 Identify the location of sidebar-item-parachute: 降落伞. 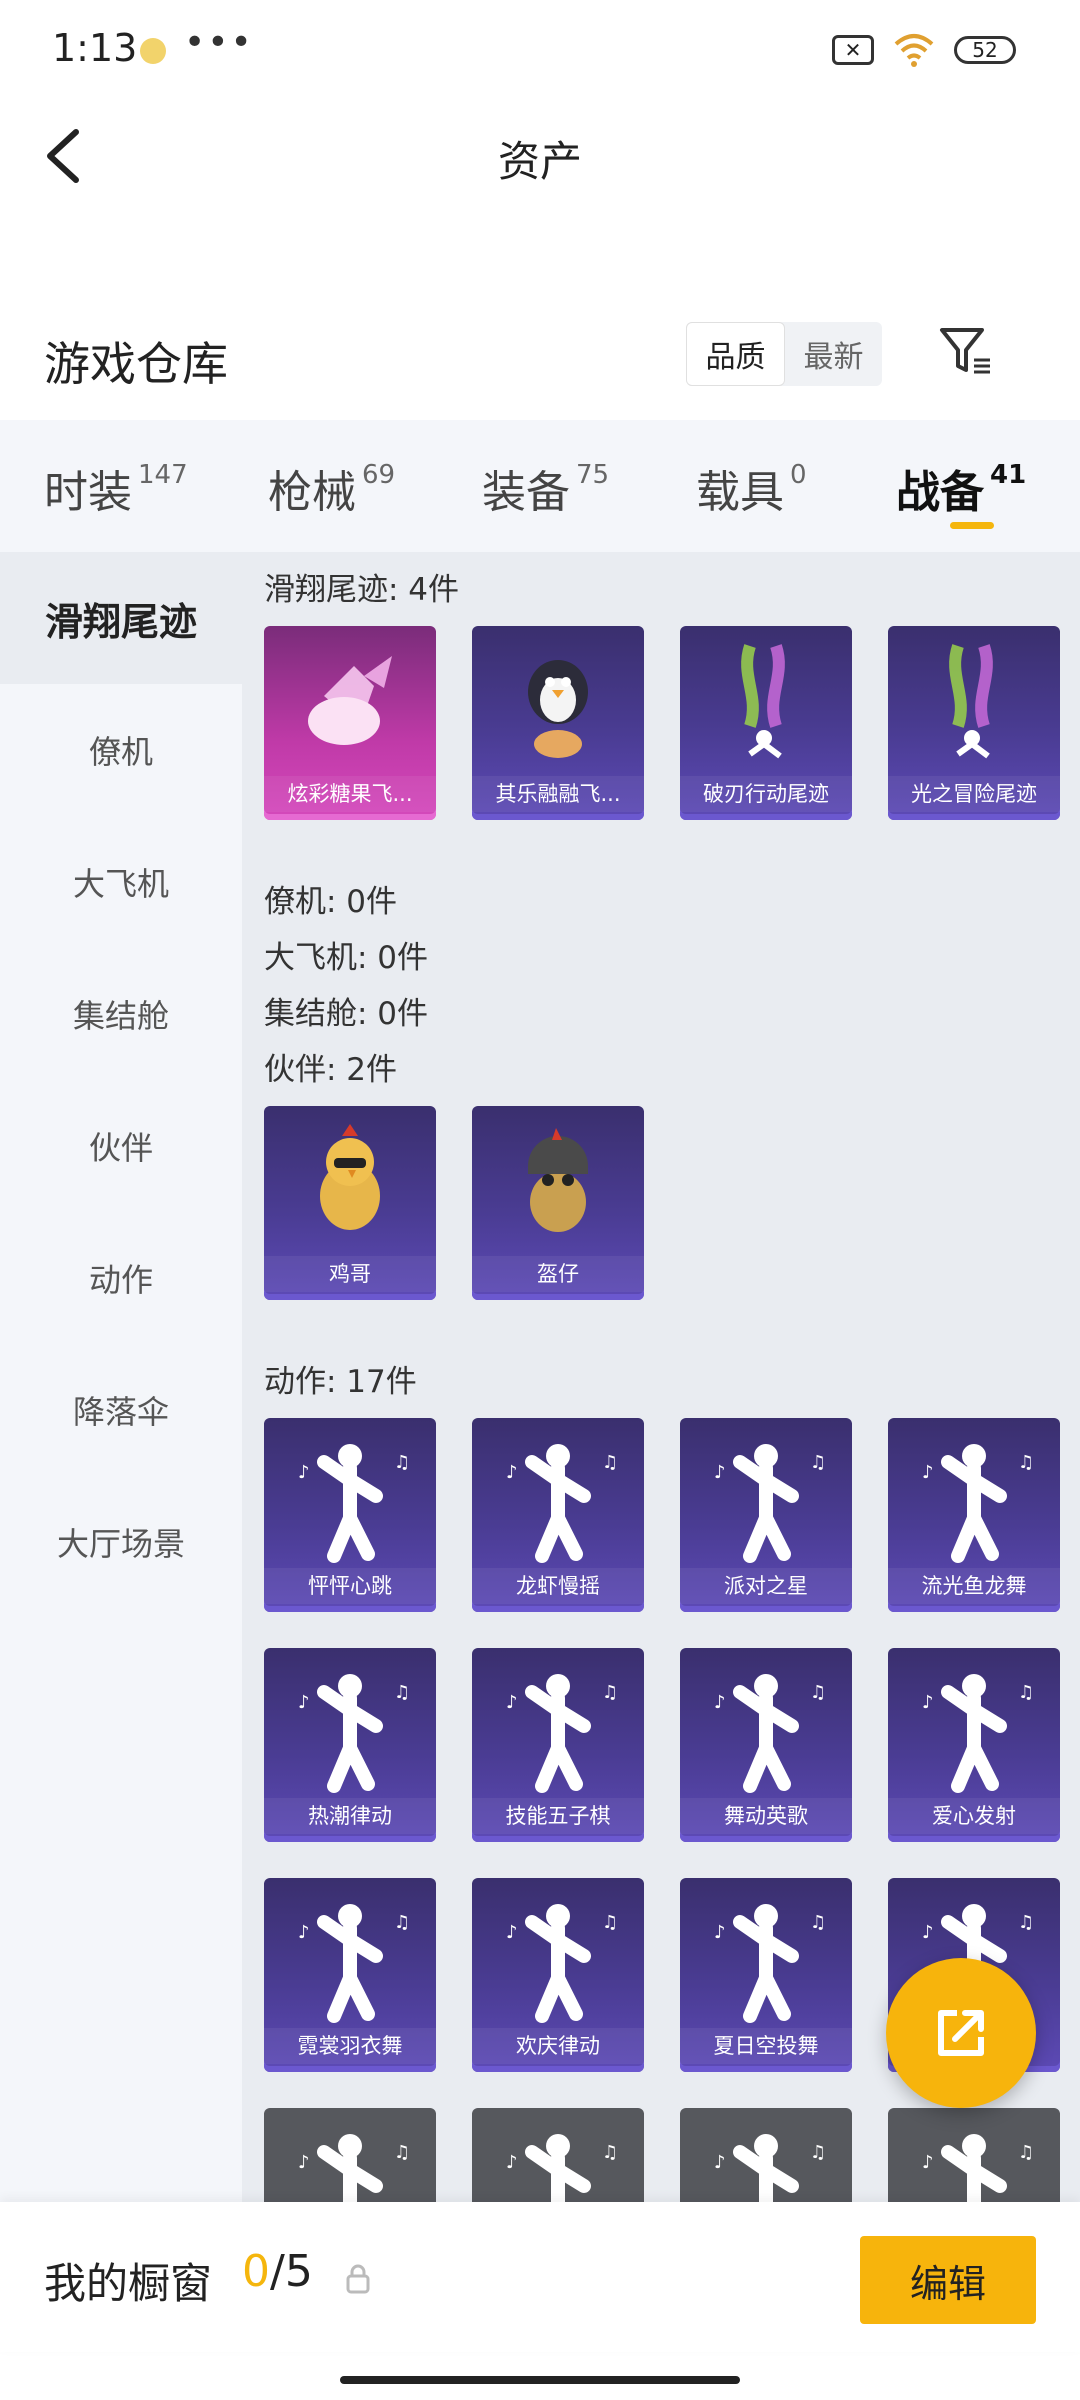
(121, 1410).